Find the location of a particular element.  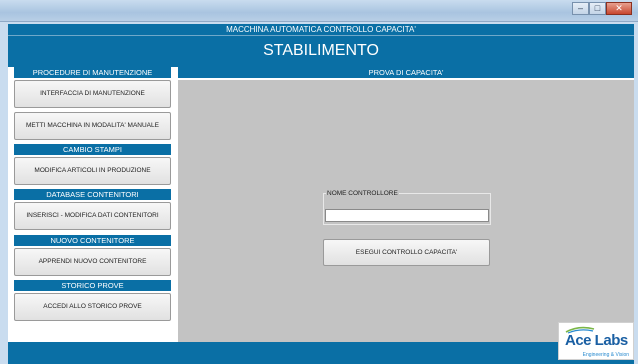

app-title: MACCHINA AUTOMATICA CONTROLLO CAPACITA' is located at coordinates (321, 30).